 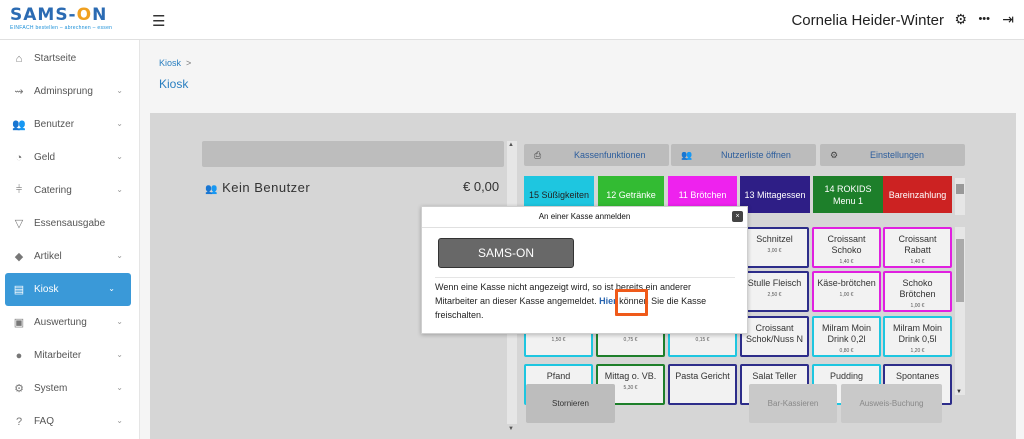 I want to click on clipboard-icon: ▣, so click(x=19, y=323).